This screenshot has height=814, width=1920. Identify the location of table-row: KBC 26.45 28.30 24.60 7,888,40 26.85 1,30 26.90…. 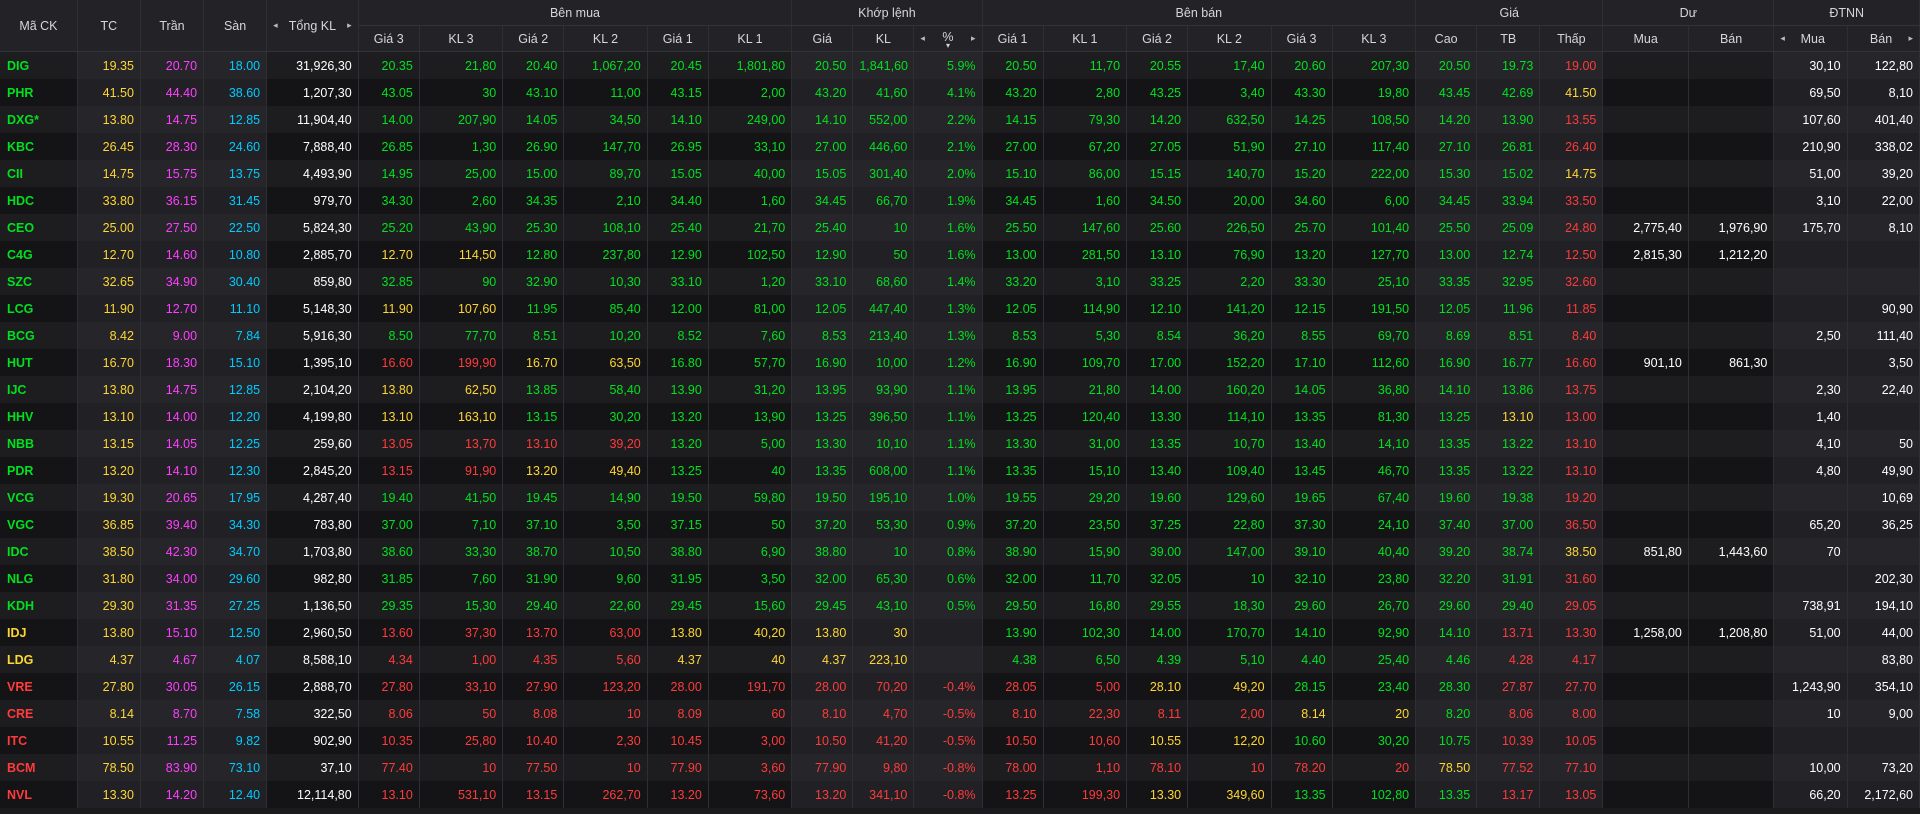
(960, 146).